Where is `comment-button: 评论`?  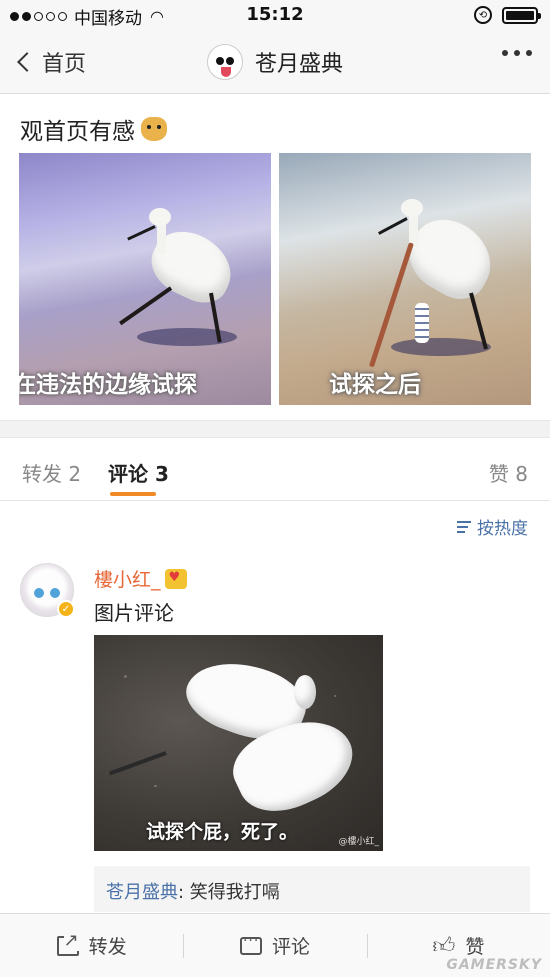 comment-button: 评论 is located at coordinates (274, 945).